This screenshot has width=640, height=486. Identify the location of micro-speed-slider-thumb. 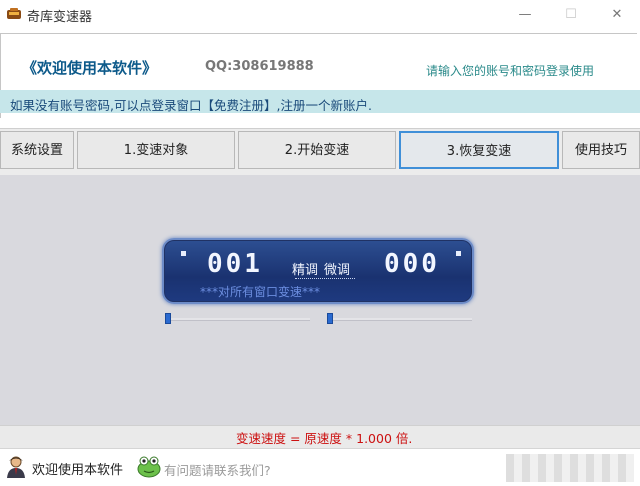
(330, 318).